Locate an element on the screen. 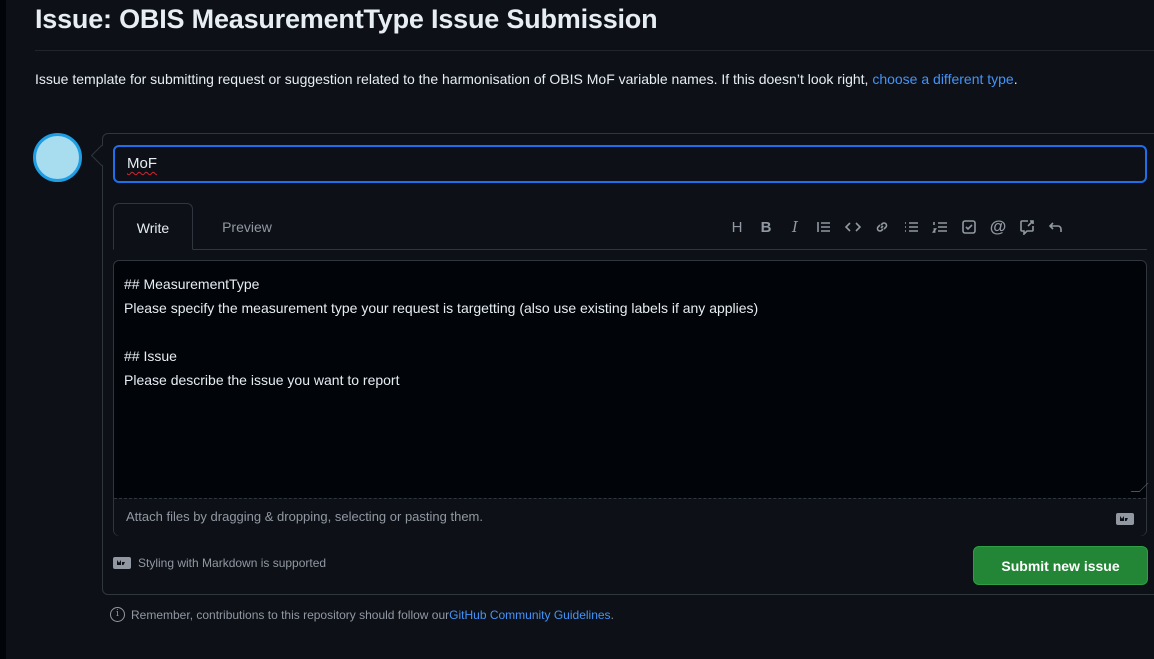 This screenshot has height=659, width=1154. community-guidelines-link: GitHub Community Guidelines is located at coordinates (529, 615).